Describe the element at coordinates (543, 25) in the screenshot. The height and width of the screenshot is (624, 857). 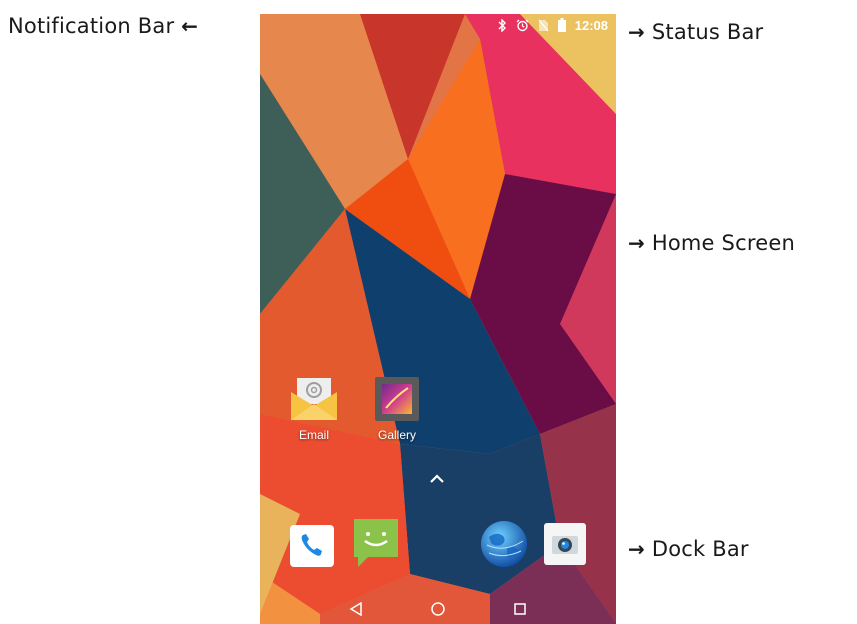
I see `no-sim-icon` at that location.